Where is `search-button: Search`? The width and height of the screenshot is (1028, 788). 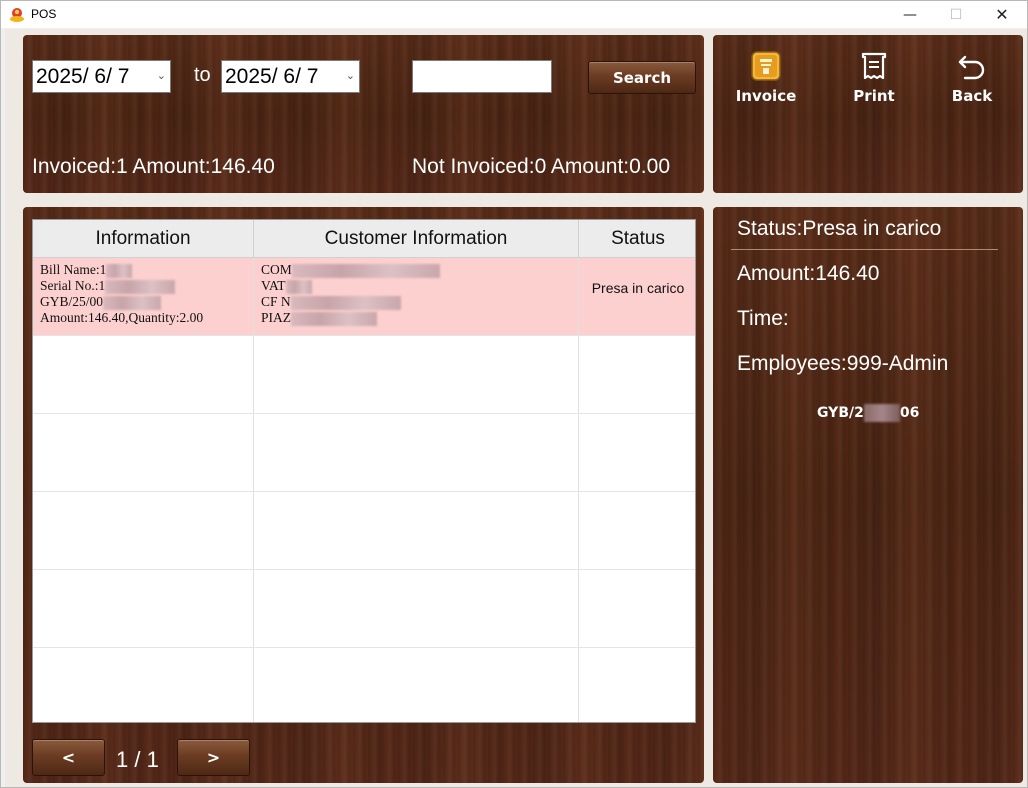
search-button: Search is located at coordinates (642, 77).